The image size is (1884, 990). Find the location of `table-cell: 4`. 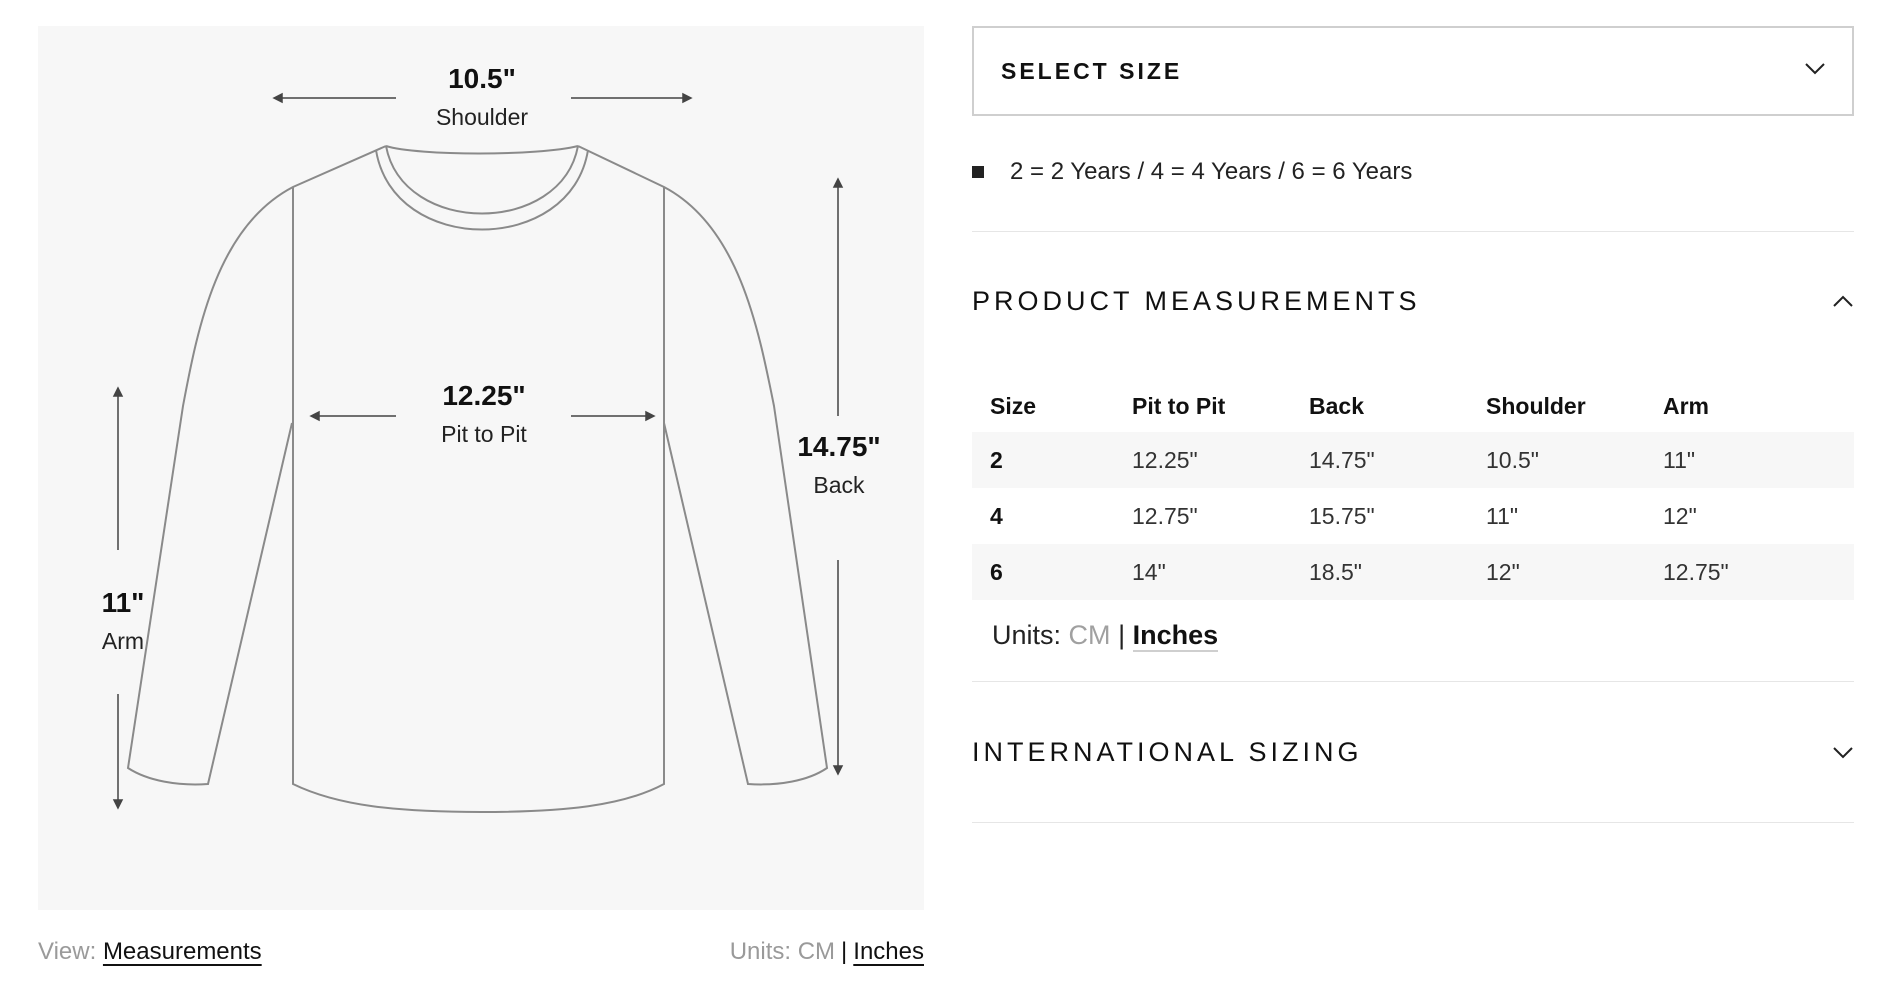

table-cell: 4 is located at coordinates (996, 515).